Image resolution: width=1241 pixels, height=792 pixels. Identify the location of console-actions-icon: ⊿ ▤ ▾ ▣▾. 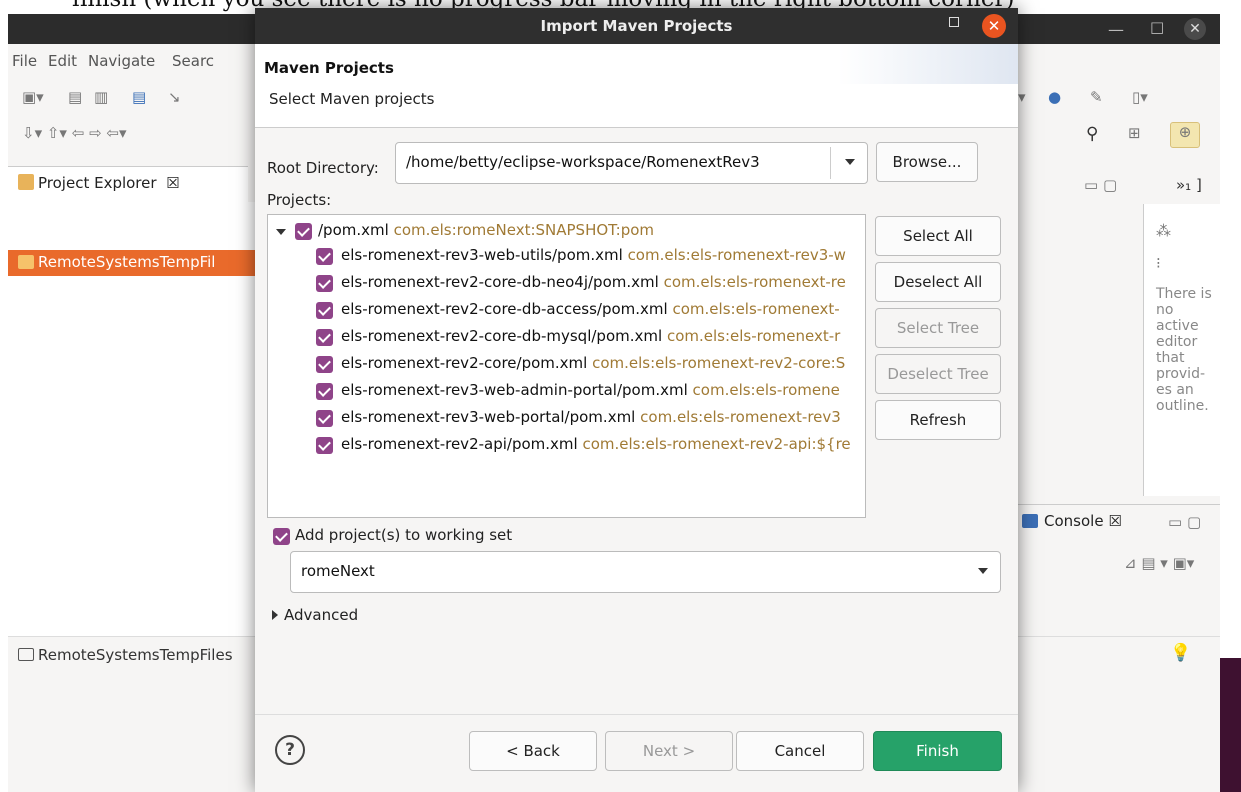
(1159, 563).